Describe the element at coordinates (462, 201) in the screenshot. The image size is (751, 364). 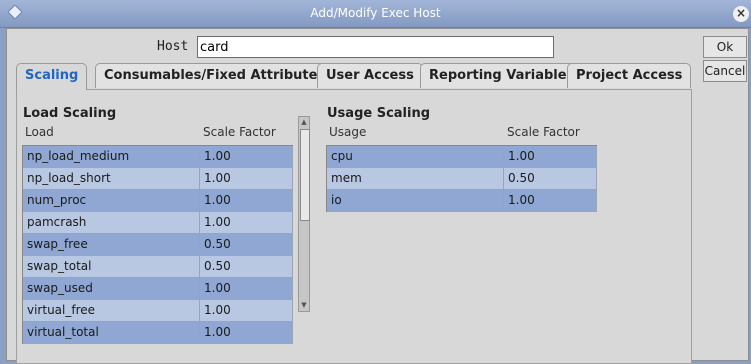
I see `table-row: io 1.00` at that location.